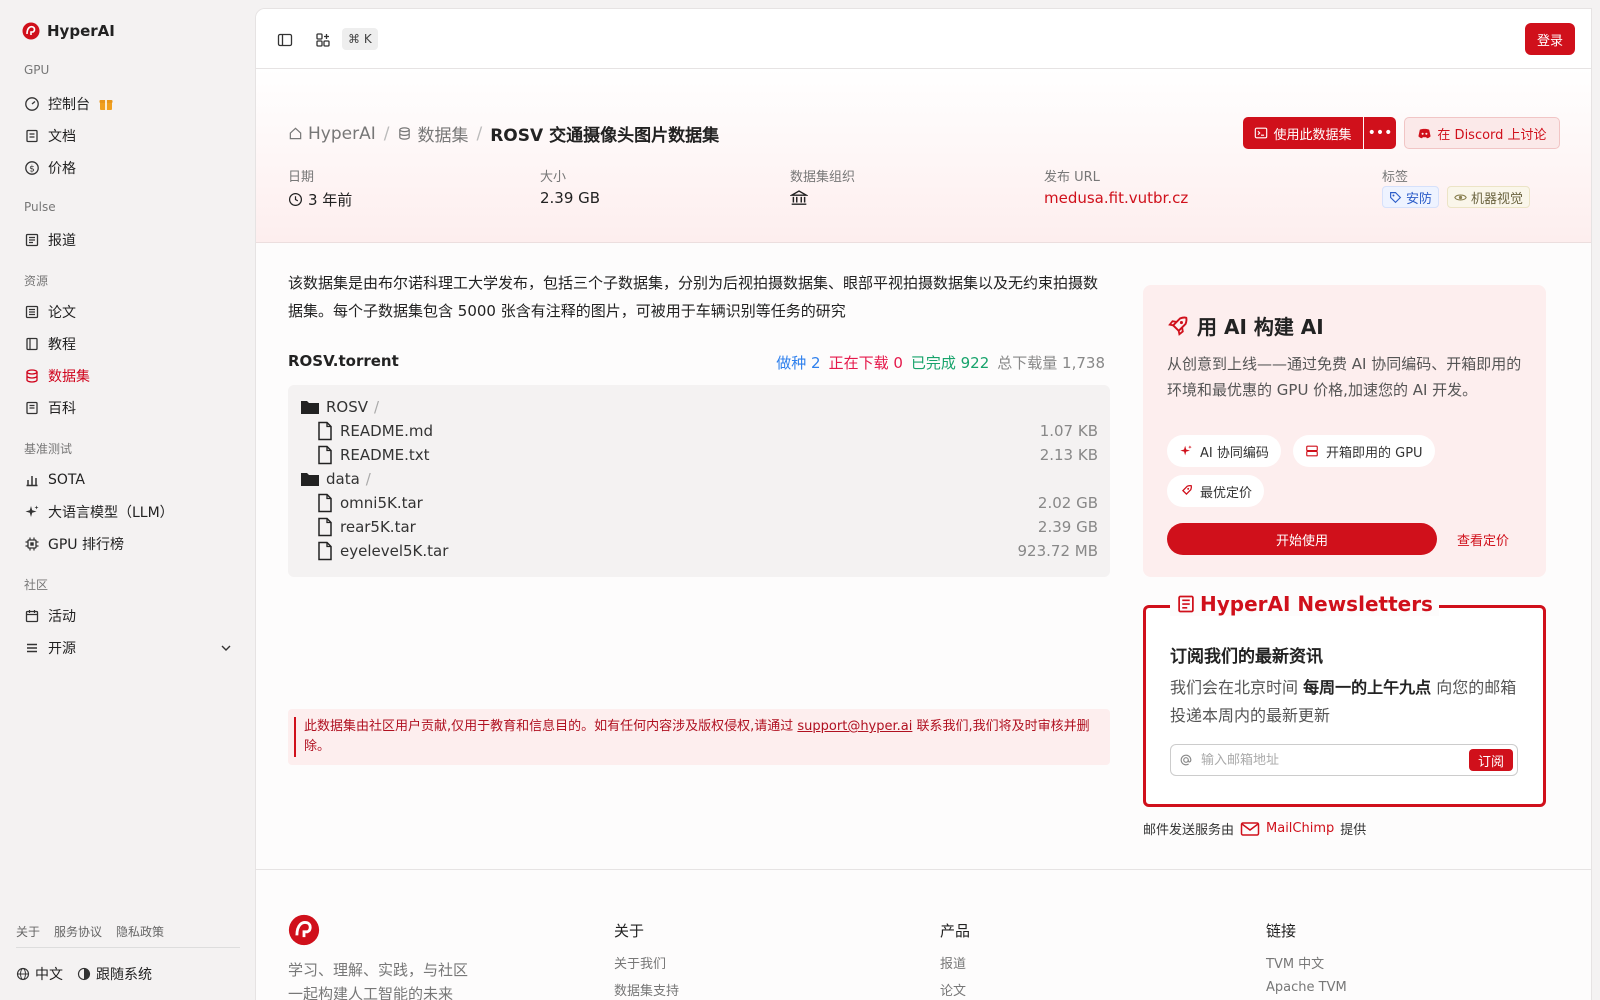 The width and height of the screenshot is (1600, 1000). I want to click on tag-security: 安防, so click(1411, 197).